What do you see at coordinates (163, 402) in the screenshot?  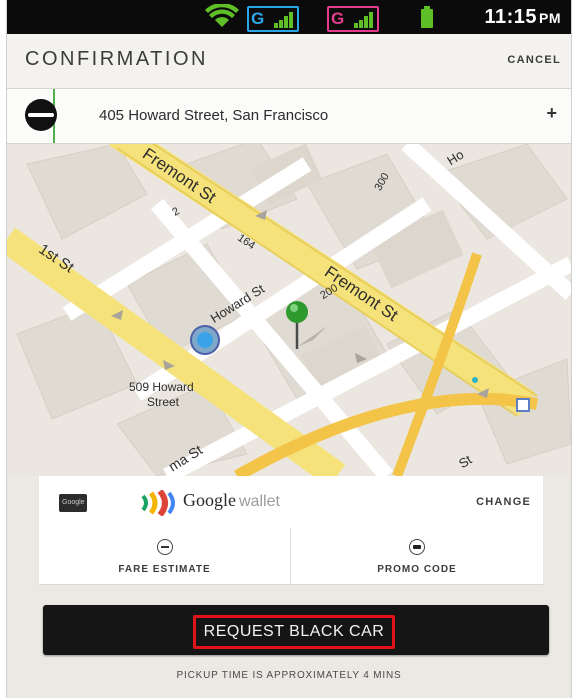 I see `place-label-line2: Street` at bounding box center [163, 402].